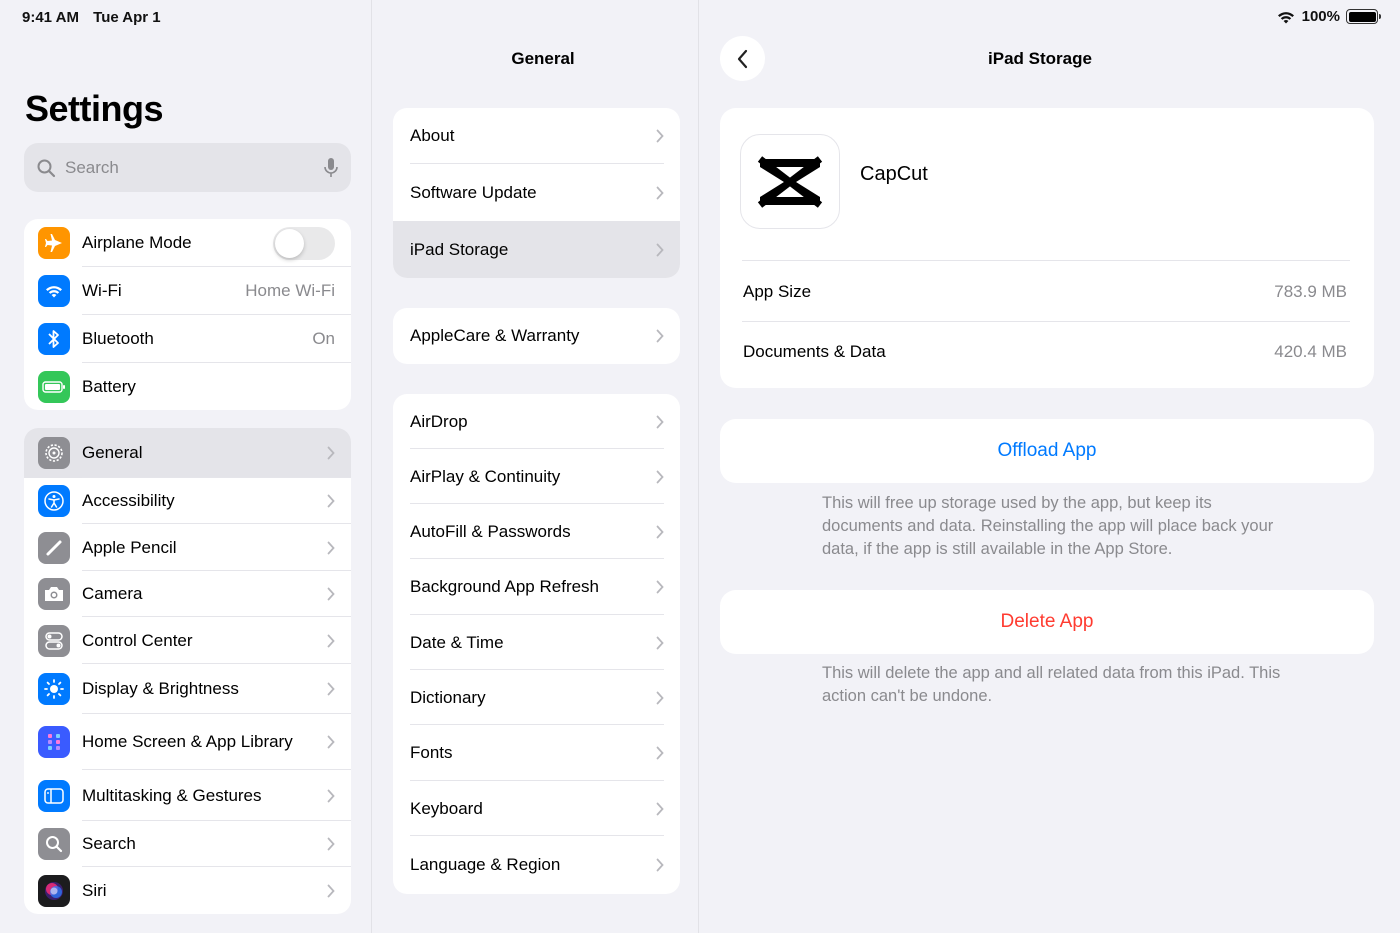  Describe the element at coordinates (187, 547) in the screenshot. I see `sidebar-item-apple-pencil: Apple Pencil` at that location.